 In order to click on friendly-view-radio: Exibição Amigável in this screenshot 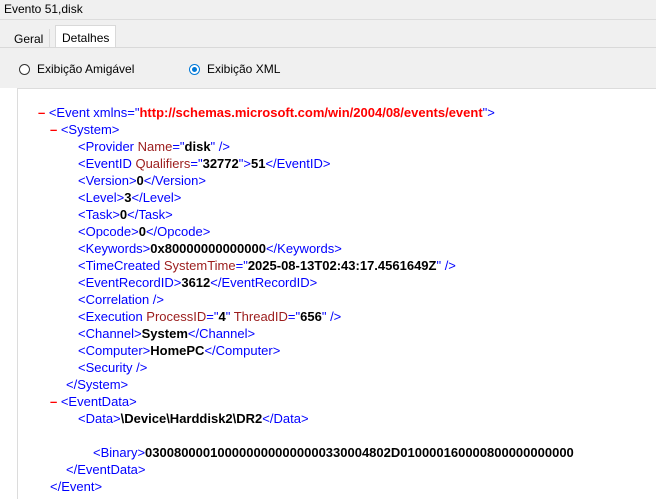, I will do `click(76, 69)`.